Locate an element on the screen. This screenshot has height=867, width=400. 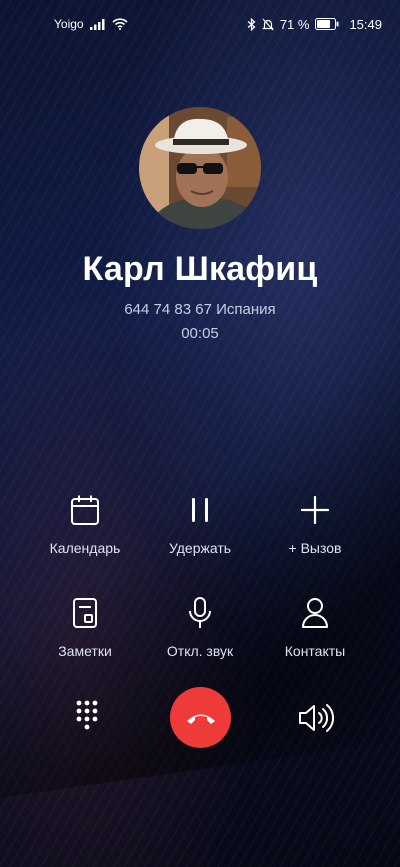
wifi-icon is located at coordinates (120, 24).